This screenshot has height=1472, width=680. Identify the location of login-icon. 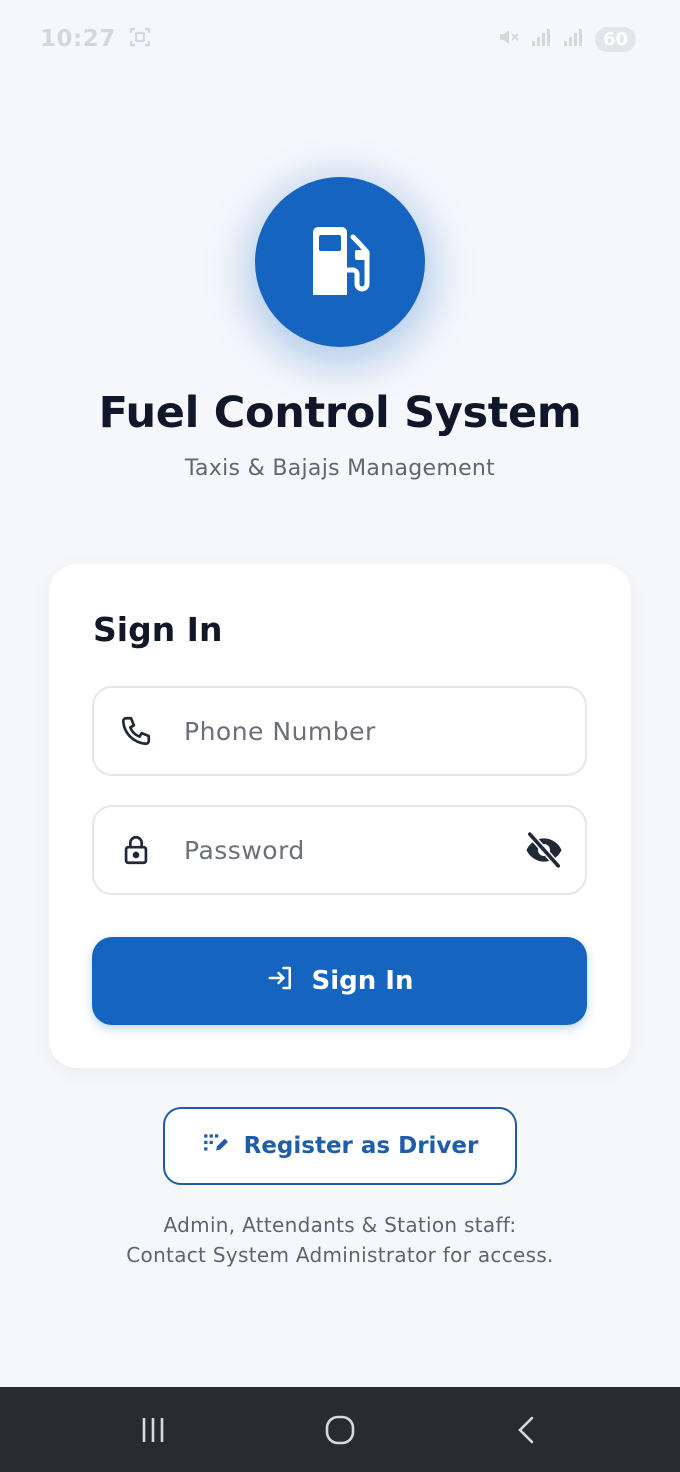
(281, 981).